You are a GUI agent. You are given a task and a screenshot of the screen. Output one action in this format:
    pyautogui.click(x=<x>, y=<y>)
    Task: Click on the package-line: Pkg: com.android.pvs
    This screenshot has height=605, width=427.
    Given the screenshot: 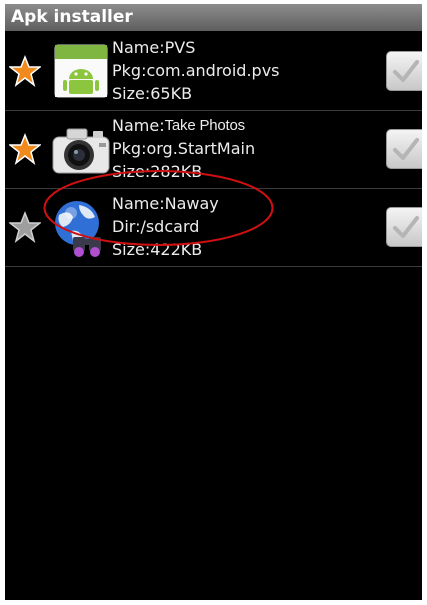 What is the action you would take?
    pyautogui.click(x=196, y=70)
    